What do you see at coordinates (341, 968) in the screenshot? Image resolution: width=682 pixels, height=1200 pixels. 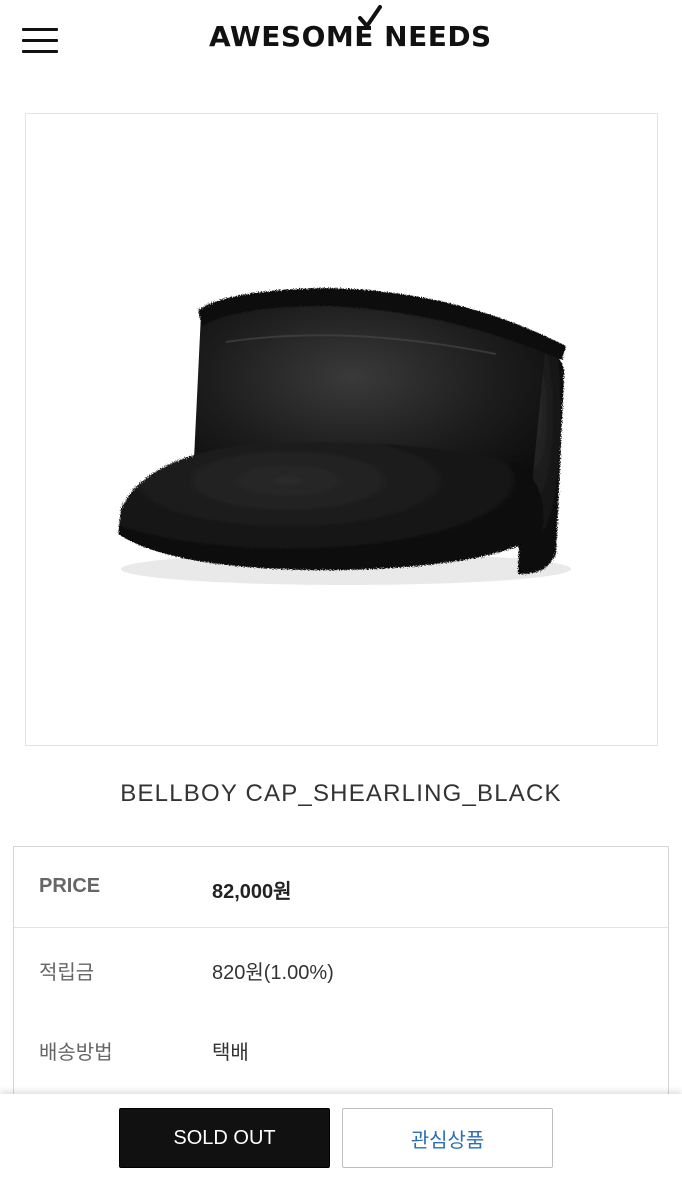 I see `points-row: 적립금 820원(1.00%)` at bounding box center [341, 968].